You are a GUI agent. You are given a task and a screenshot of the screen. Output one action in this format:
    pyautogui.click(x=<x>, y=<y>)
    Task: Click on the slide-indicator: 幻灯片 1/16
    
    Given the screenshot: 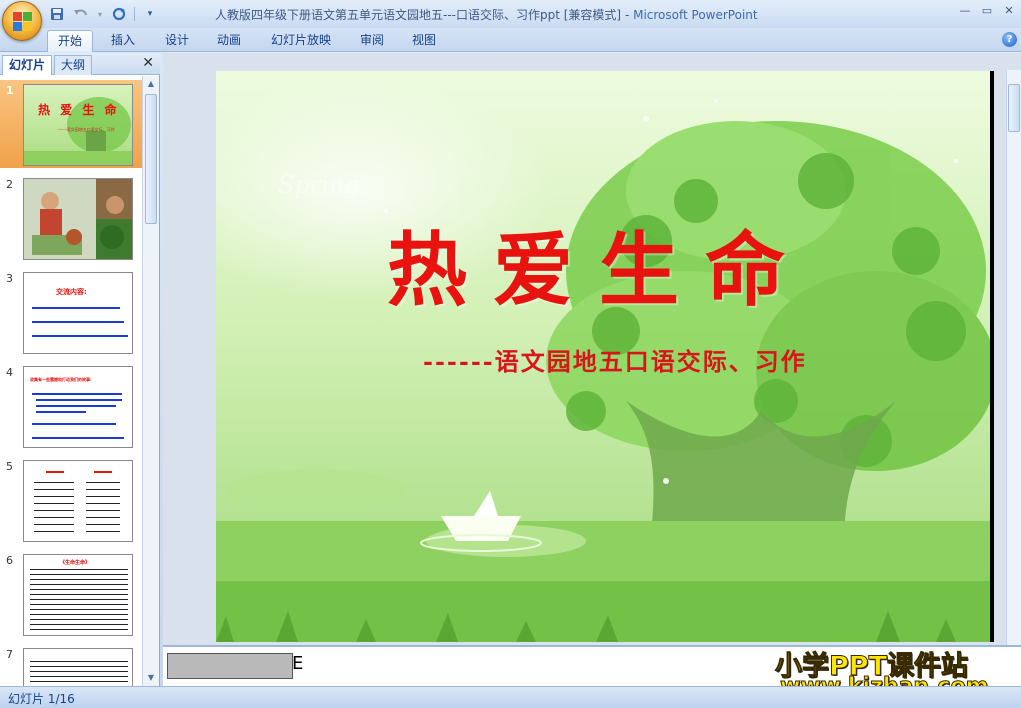 What is the action you would take?
    pyautogui.click(x=41, y=699)
    